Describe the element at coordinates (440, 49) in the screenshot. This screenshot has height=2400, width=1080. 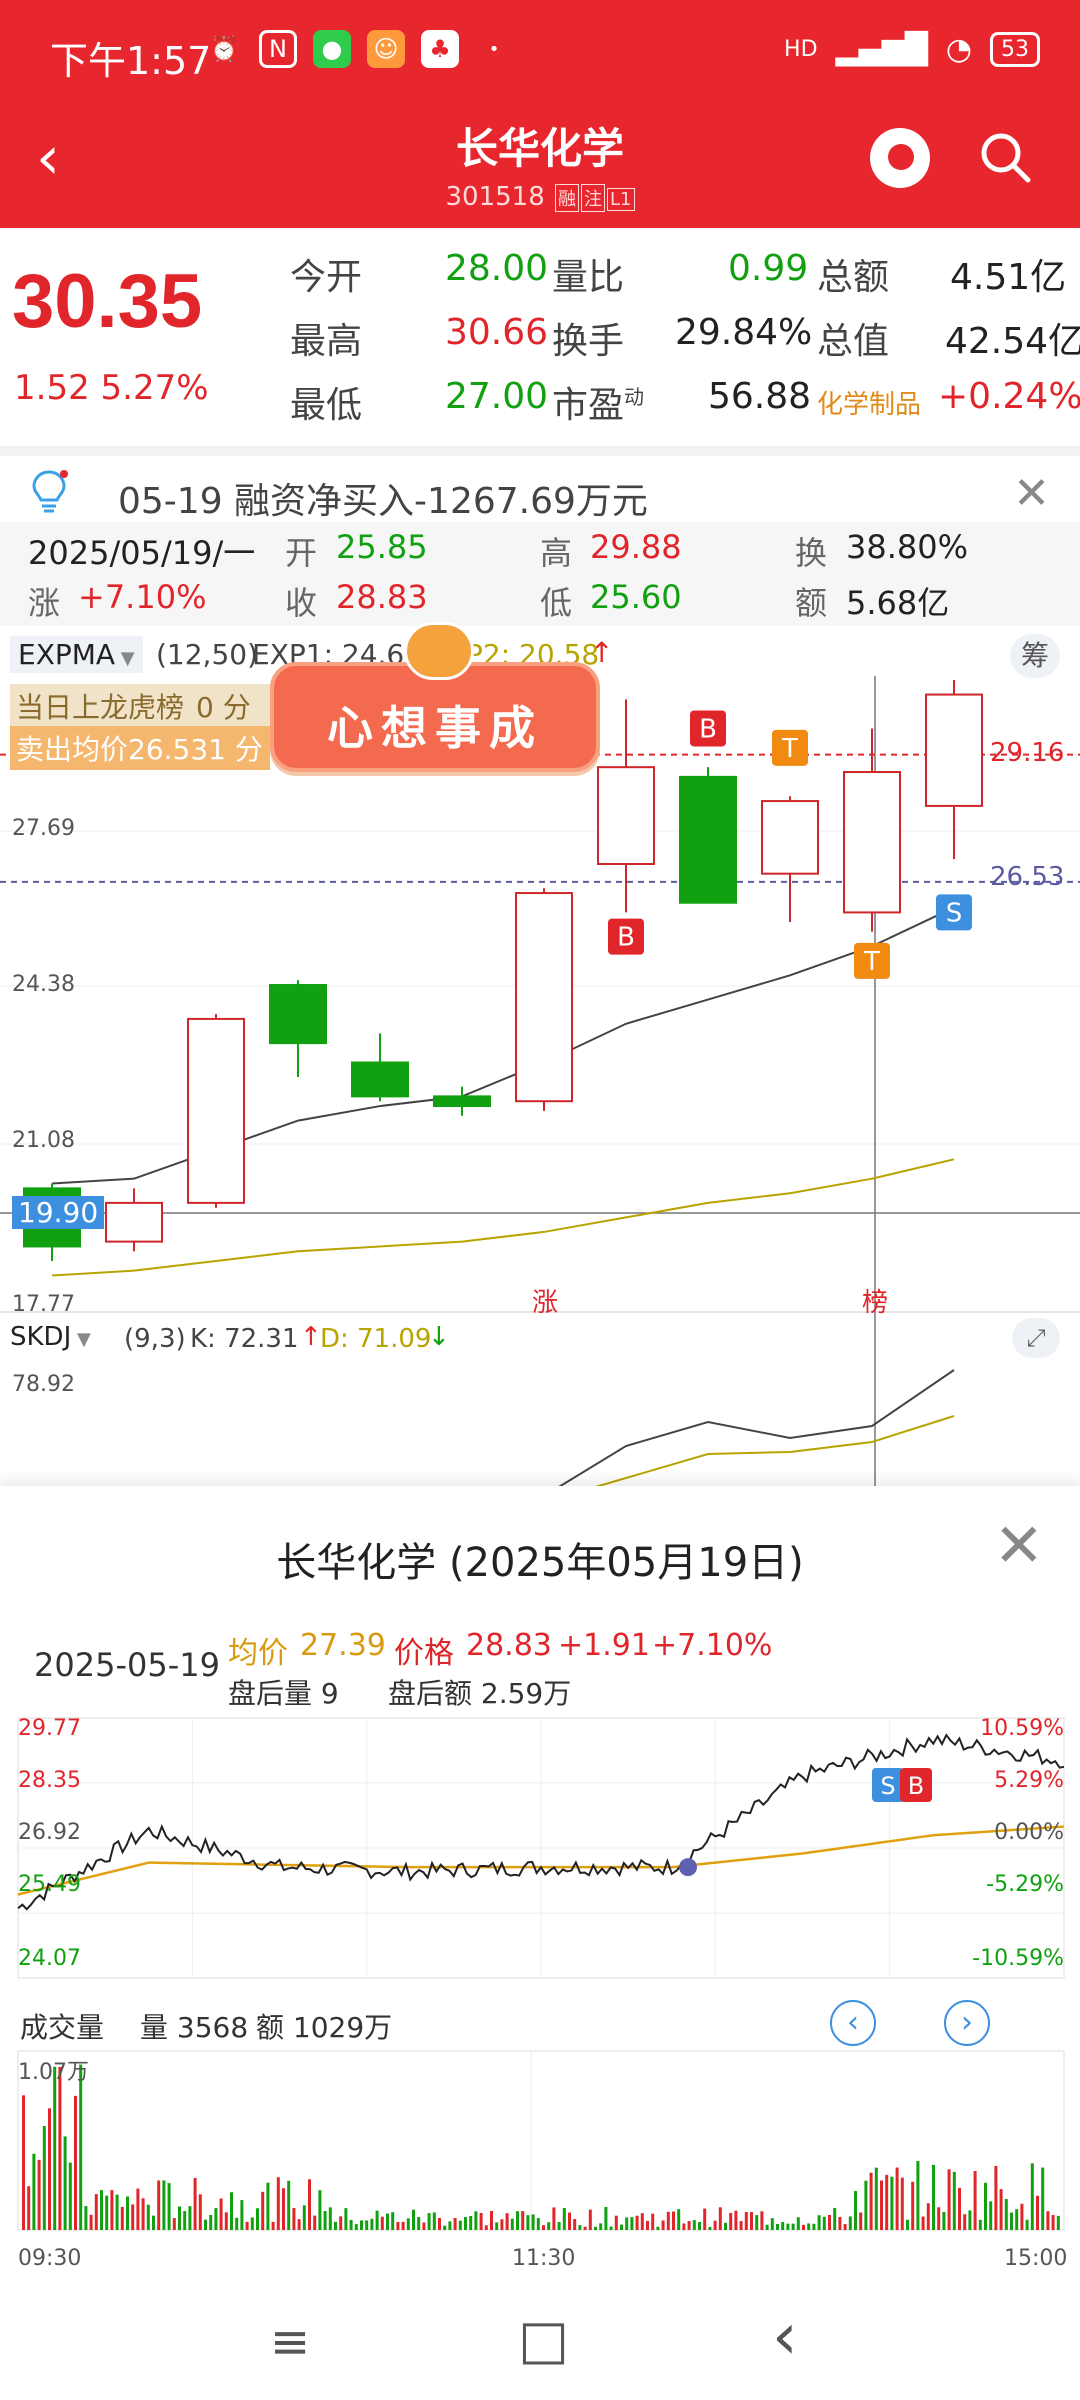
I see `app-notification-icon: ♣` at that location.